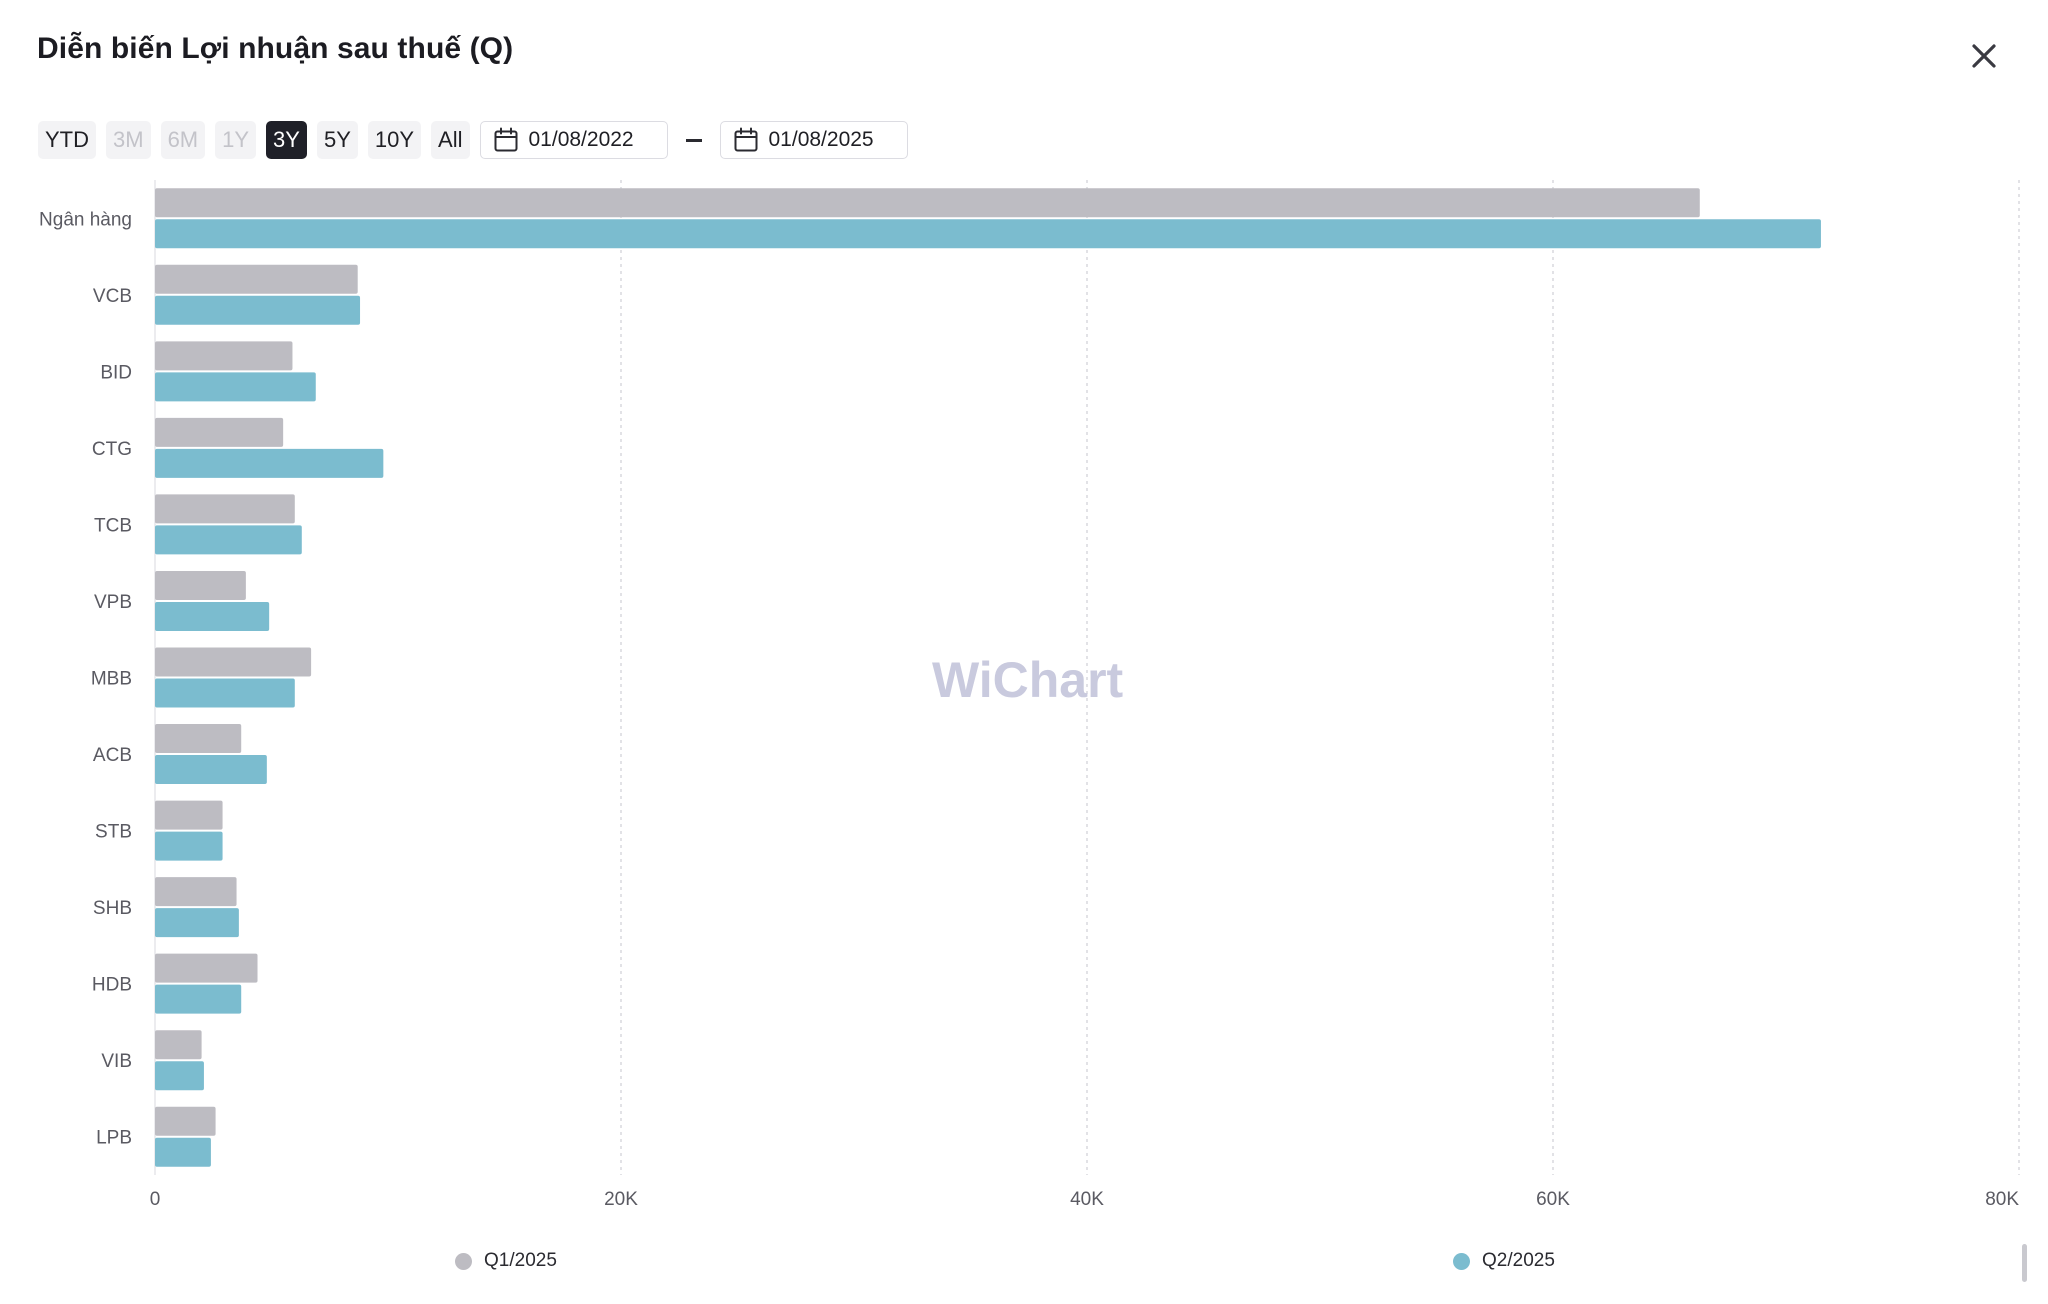  Describe the element at coordinates (520, 1260) in the screenshot. I see `legend-label-q1: Q1/2025` at that location.